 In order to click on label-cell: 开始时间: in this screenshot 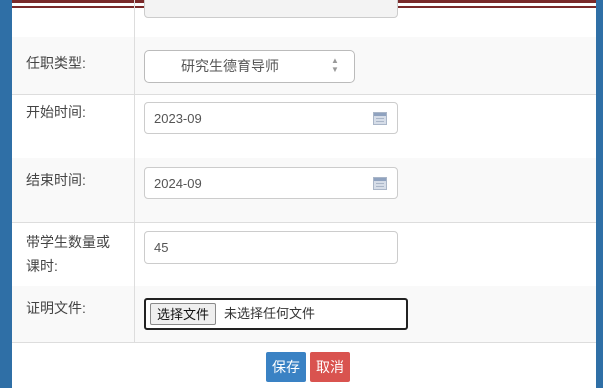, I will do `click(73, 126)`.